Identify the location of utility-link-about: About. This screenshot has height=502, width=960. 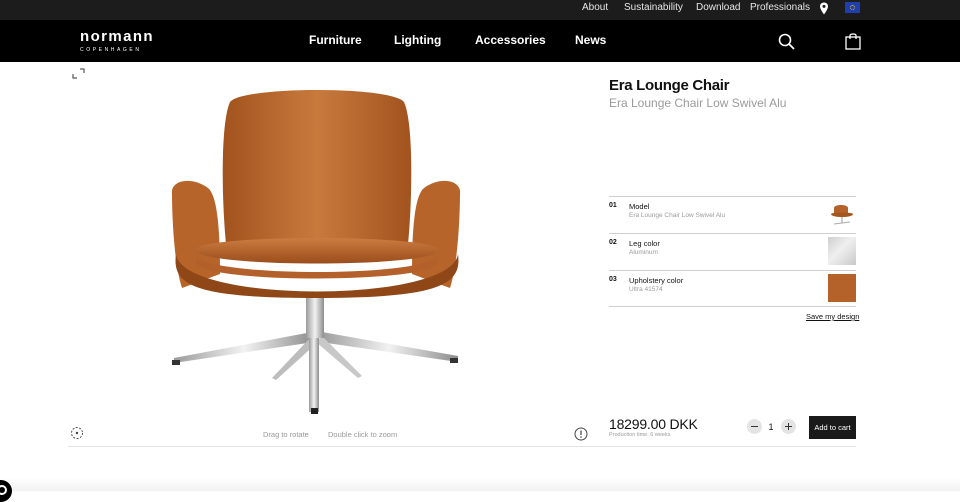
(595, 7).